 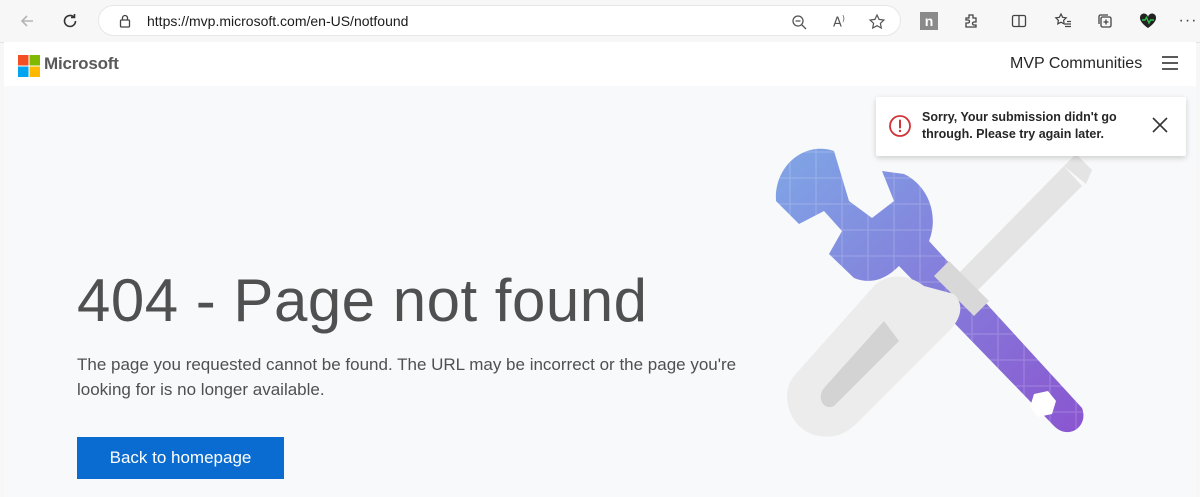 What do you see at coordinates (70, 21) in the screenshot?
I see `refresh-icon` at bounding box center [70, 21].